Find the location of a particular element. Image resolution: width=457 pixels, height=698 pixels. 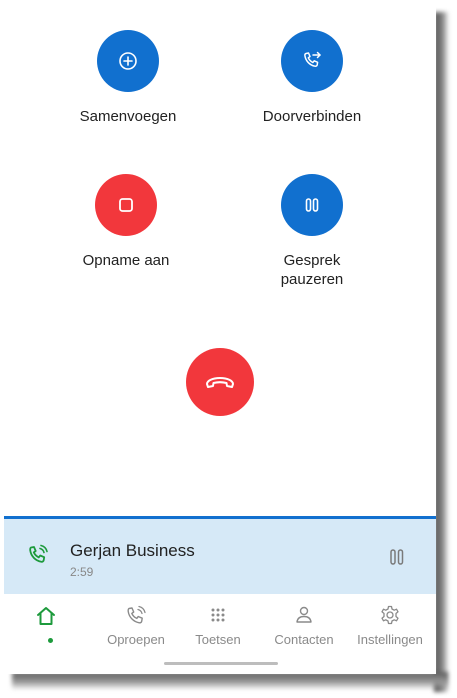

record-action: Opname aan is located at coordinates (126, 222).